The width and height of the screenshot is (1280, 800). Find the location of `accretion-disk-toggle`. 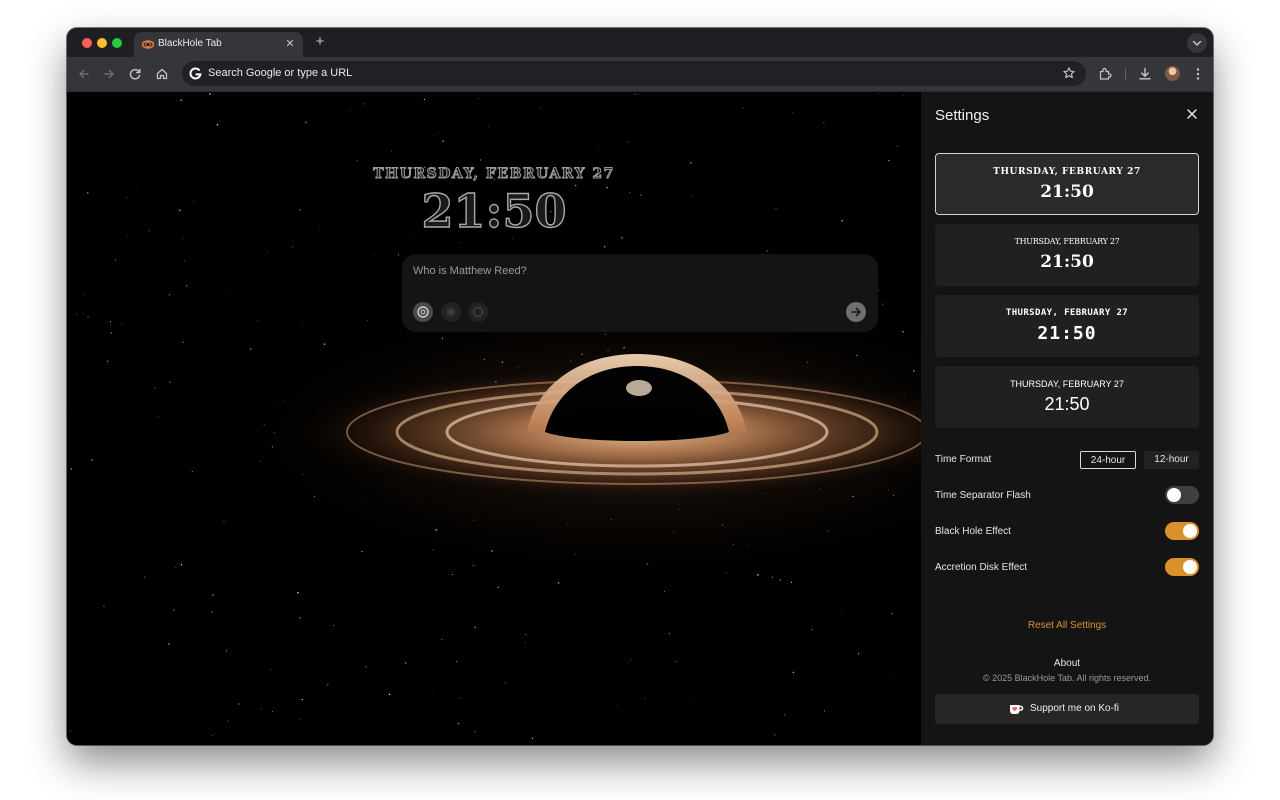

accretion-disk-toggle is located at coordinates (1182, 567).